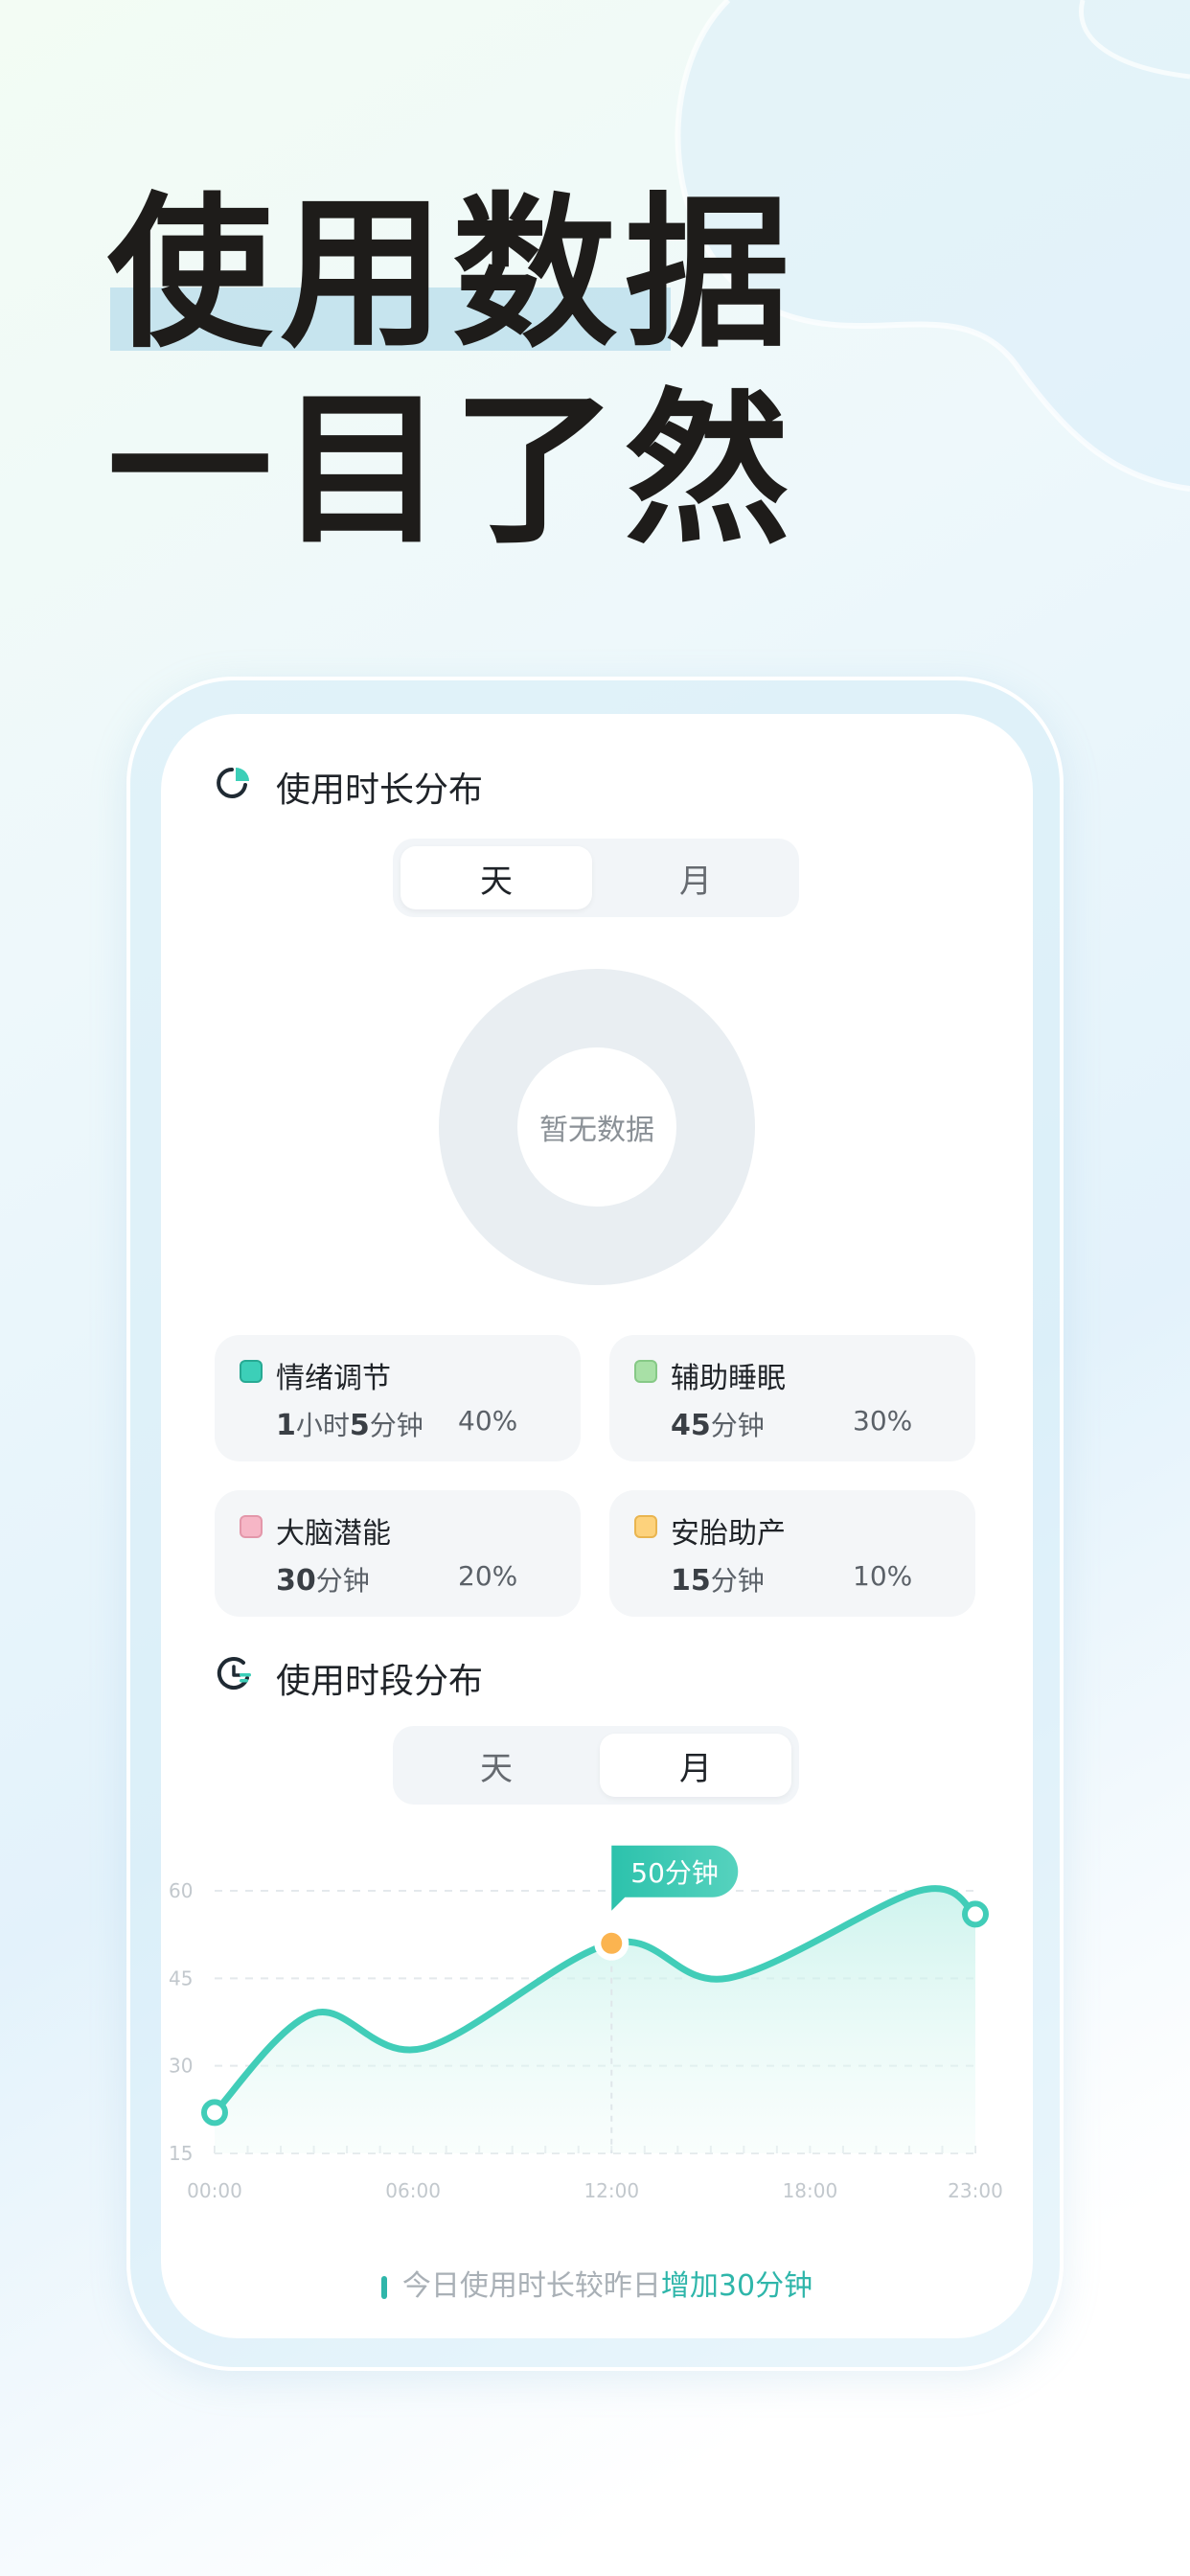  Describe the element at coordinates (350, 1425) in the screenshot. I see `legend-duration: 1小时5分钟` at that location.